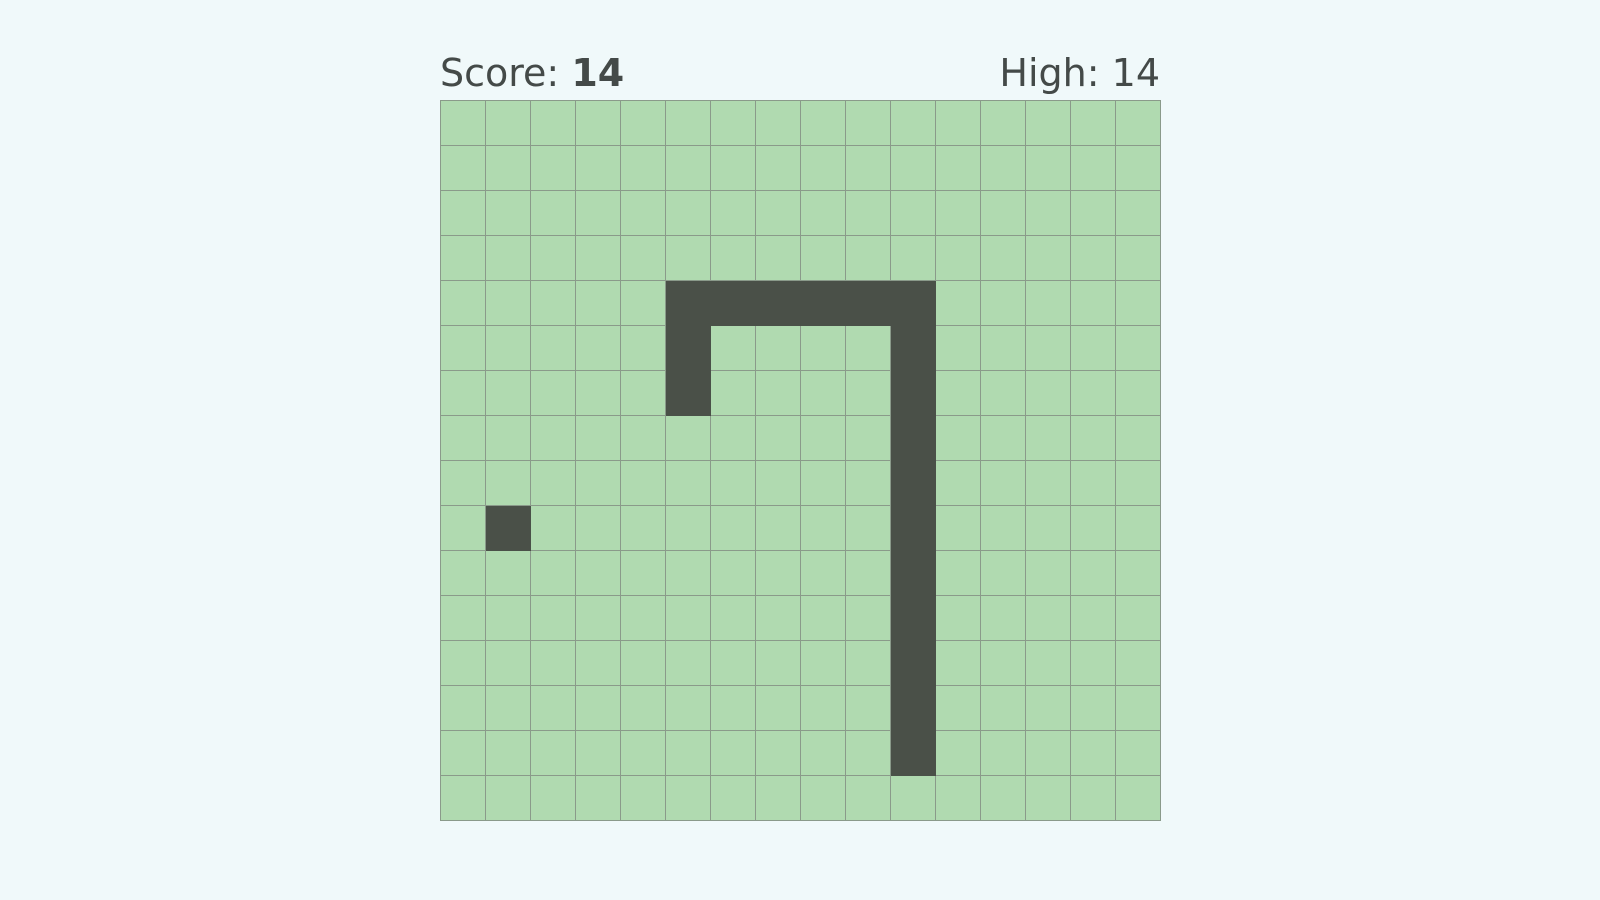 The width and height of the screenshot is (1600, 900). Describe the element at coordinates (688, 393) in the screenshot. I see `snake-head` at that location.